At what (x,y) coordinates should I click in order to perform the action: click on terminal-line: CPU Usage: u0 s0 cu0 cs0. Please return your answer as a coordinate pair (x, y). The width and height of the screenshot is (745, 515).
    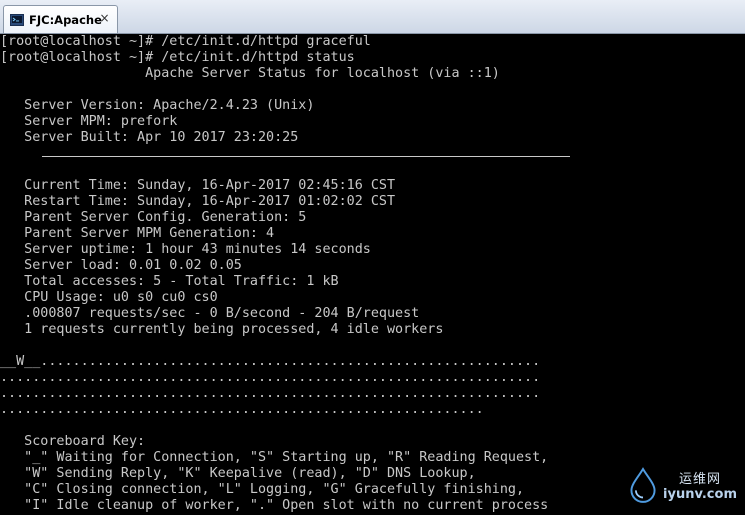
    Looking at the image, I should click on (109, 297).